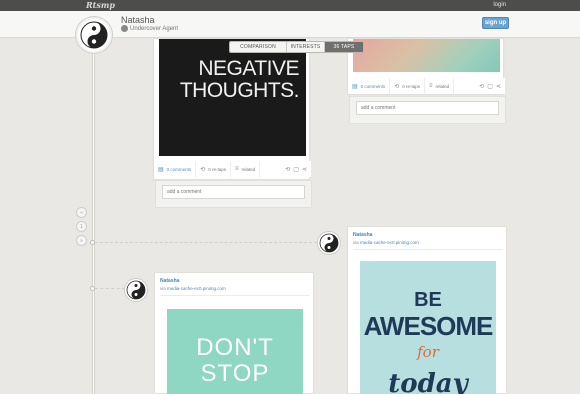  I want to click on profile-avatar, so click(94, 35).